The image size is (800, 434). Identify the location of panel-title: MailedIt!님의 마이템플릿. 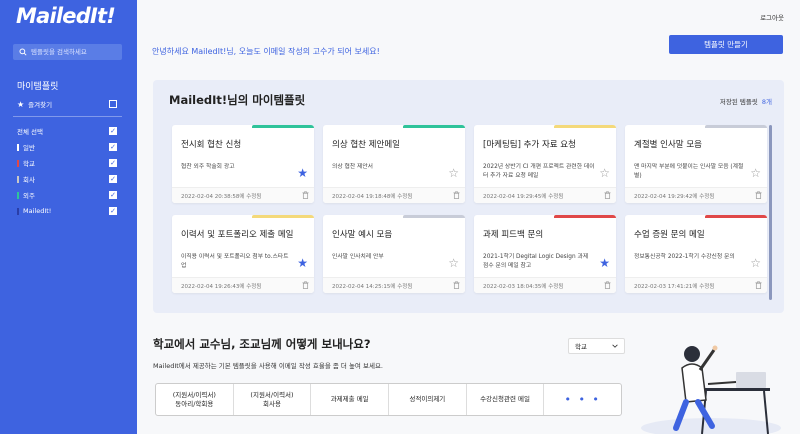
(237, 100).